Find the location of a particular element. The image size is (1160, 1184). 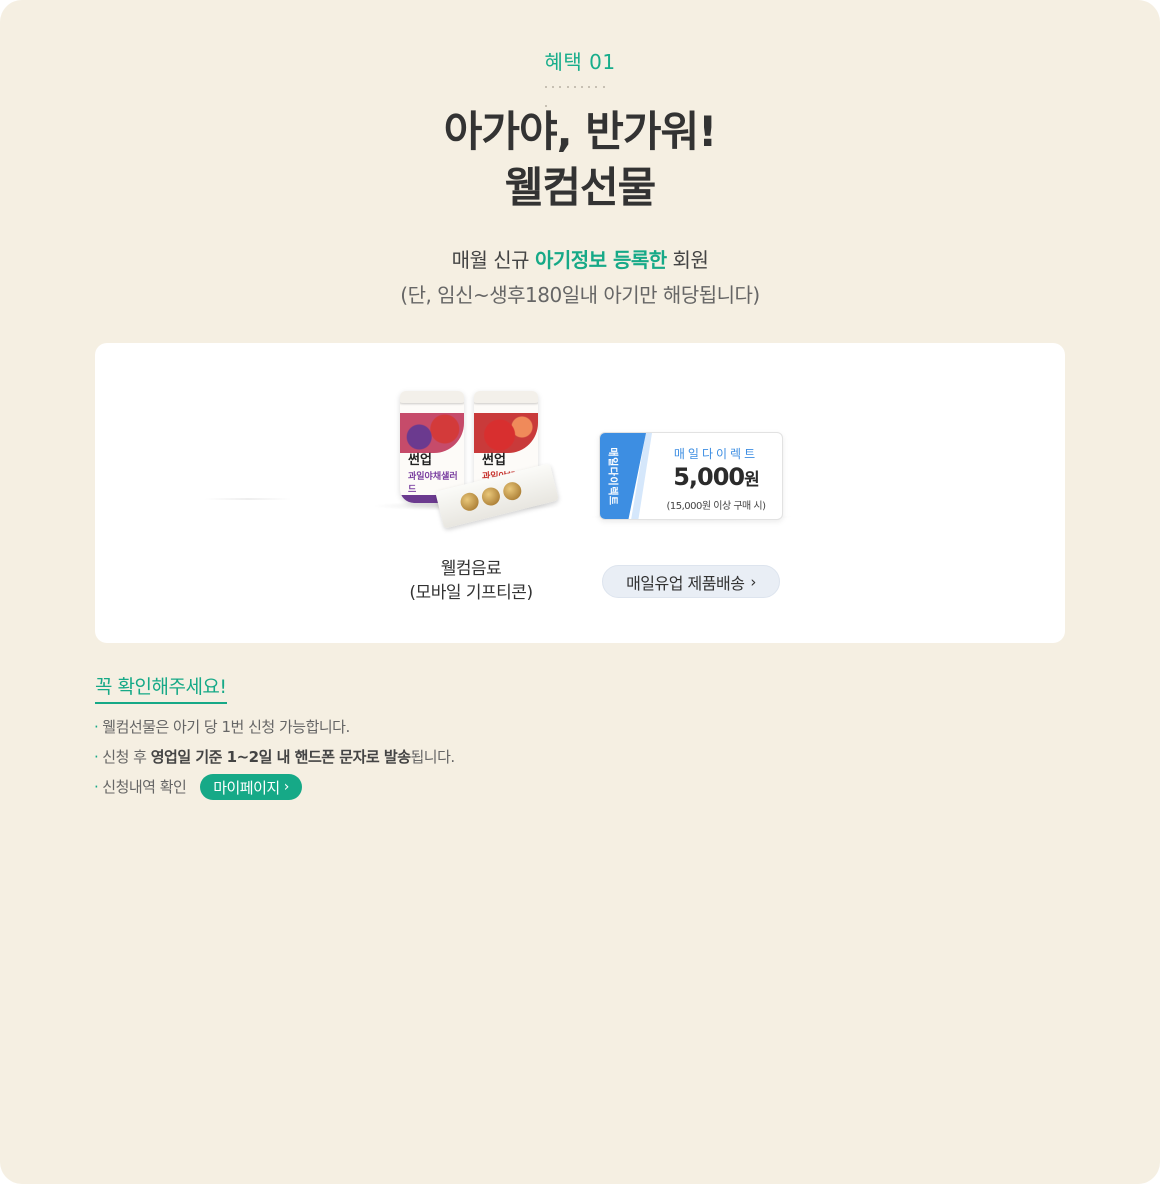

welcome-drink-image: 썬업 과일야채샐러드 썬업 과일야채샐러드 is located at coordinates (472, 465).